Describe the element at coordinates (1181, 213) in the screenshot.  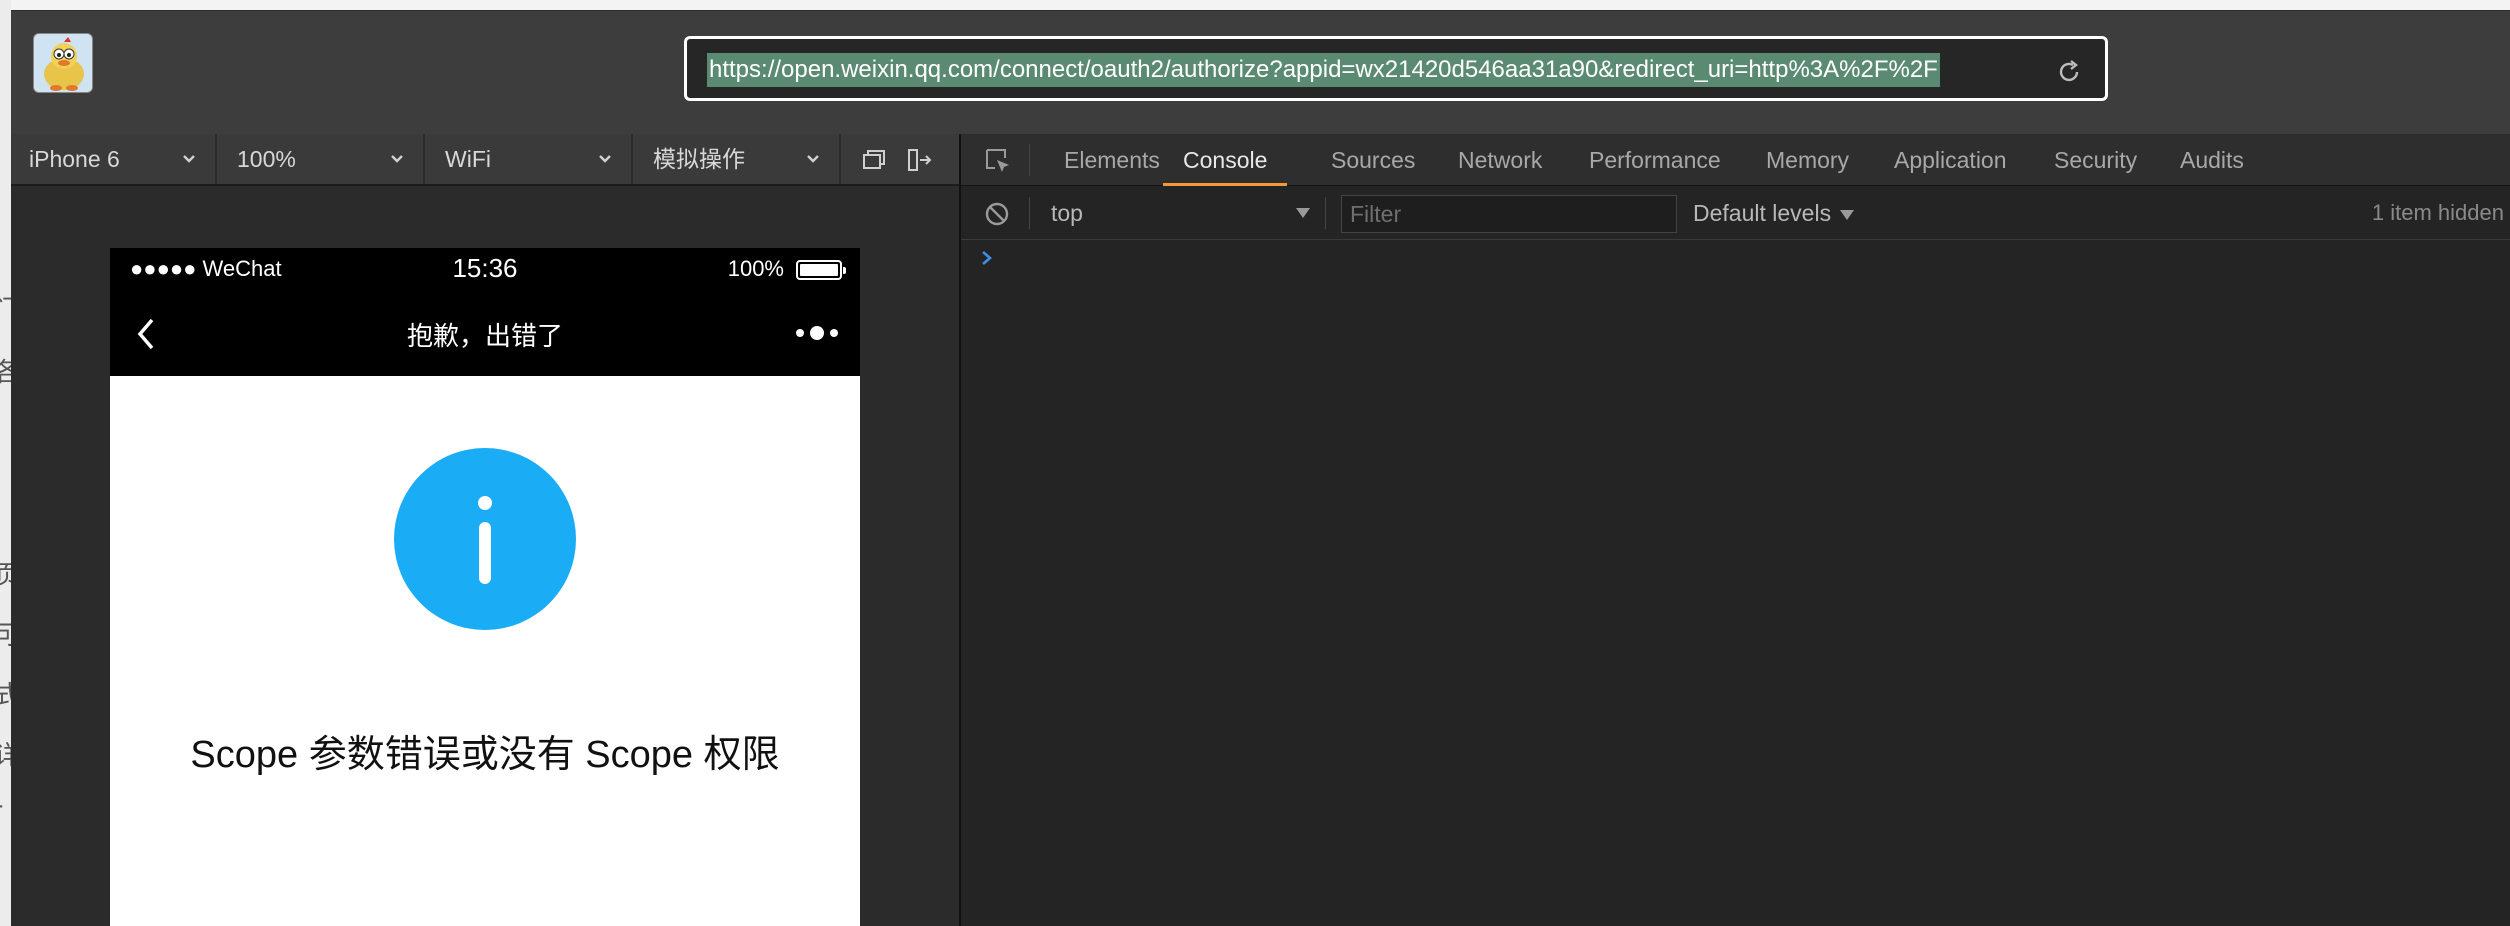
I see `context-select: top` at that location.